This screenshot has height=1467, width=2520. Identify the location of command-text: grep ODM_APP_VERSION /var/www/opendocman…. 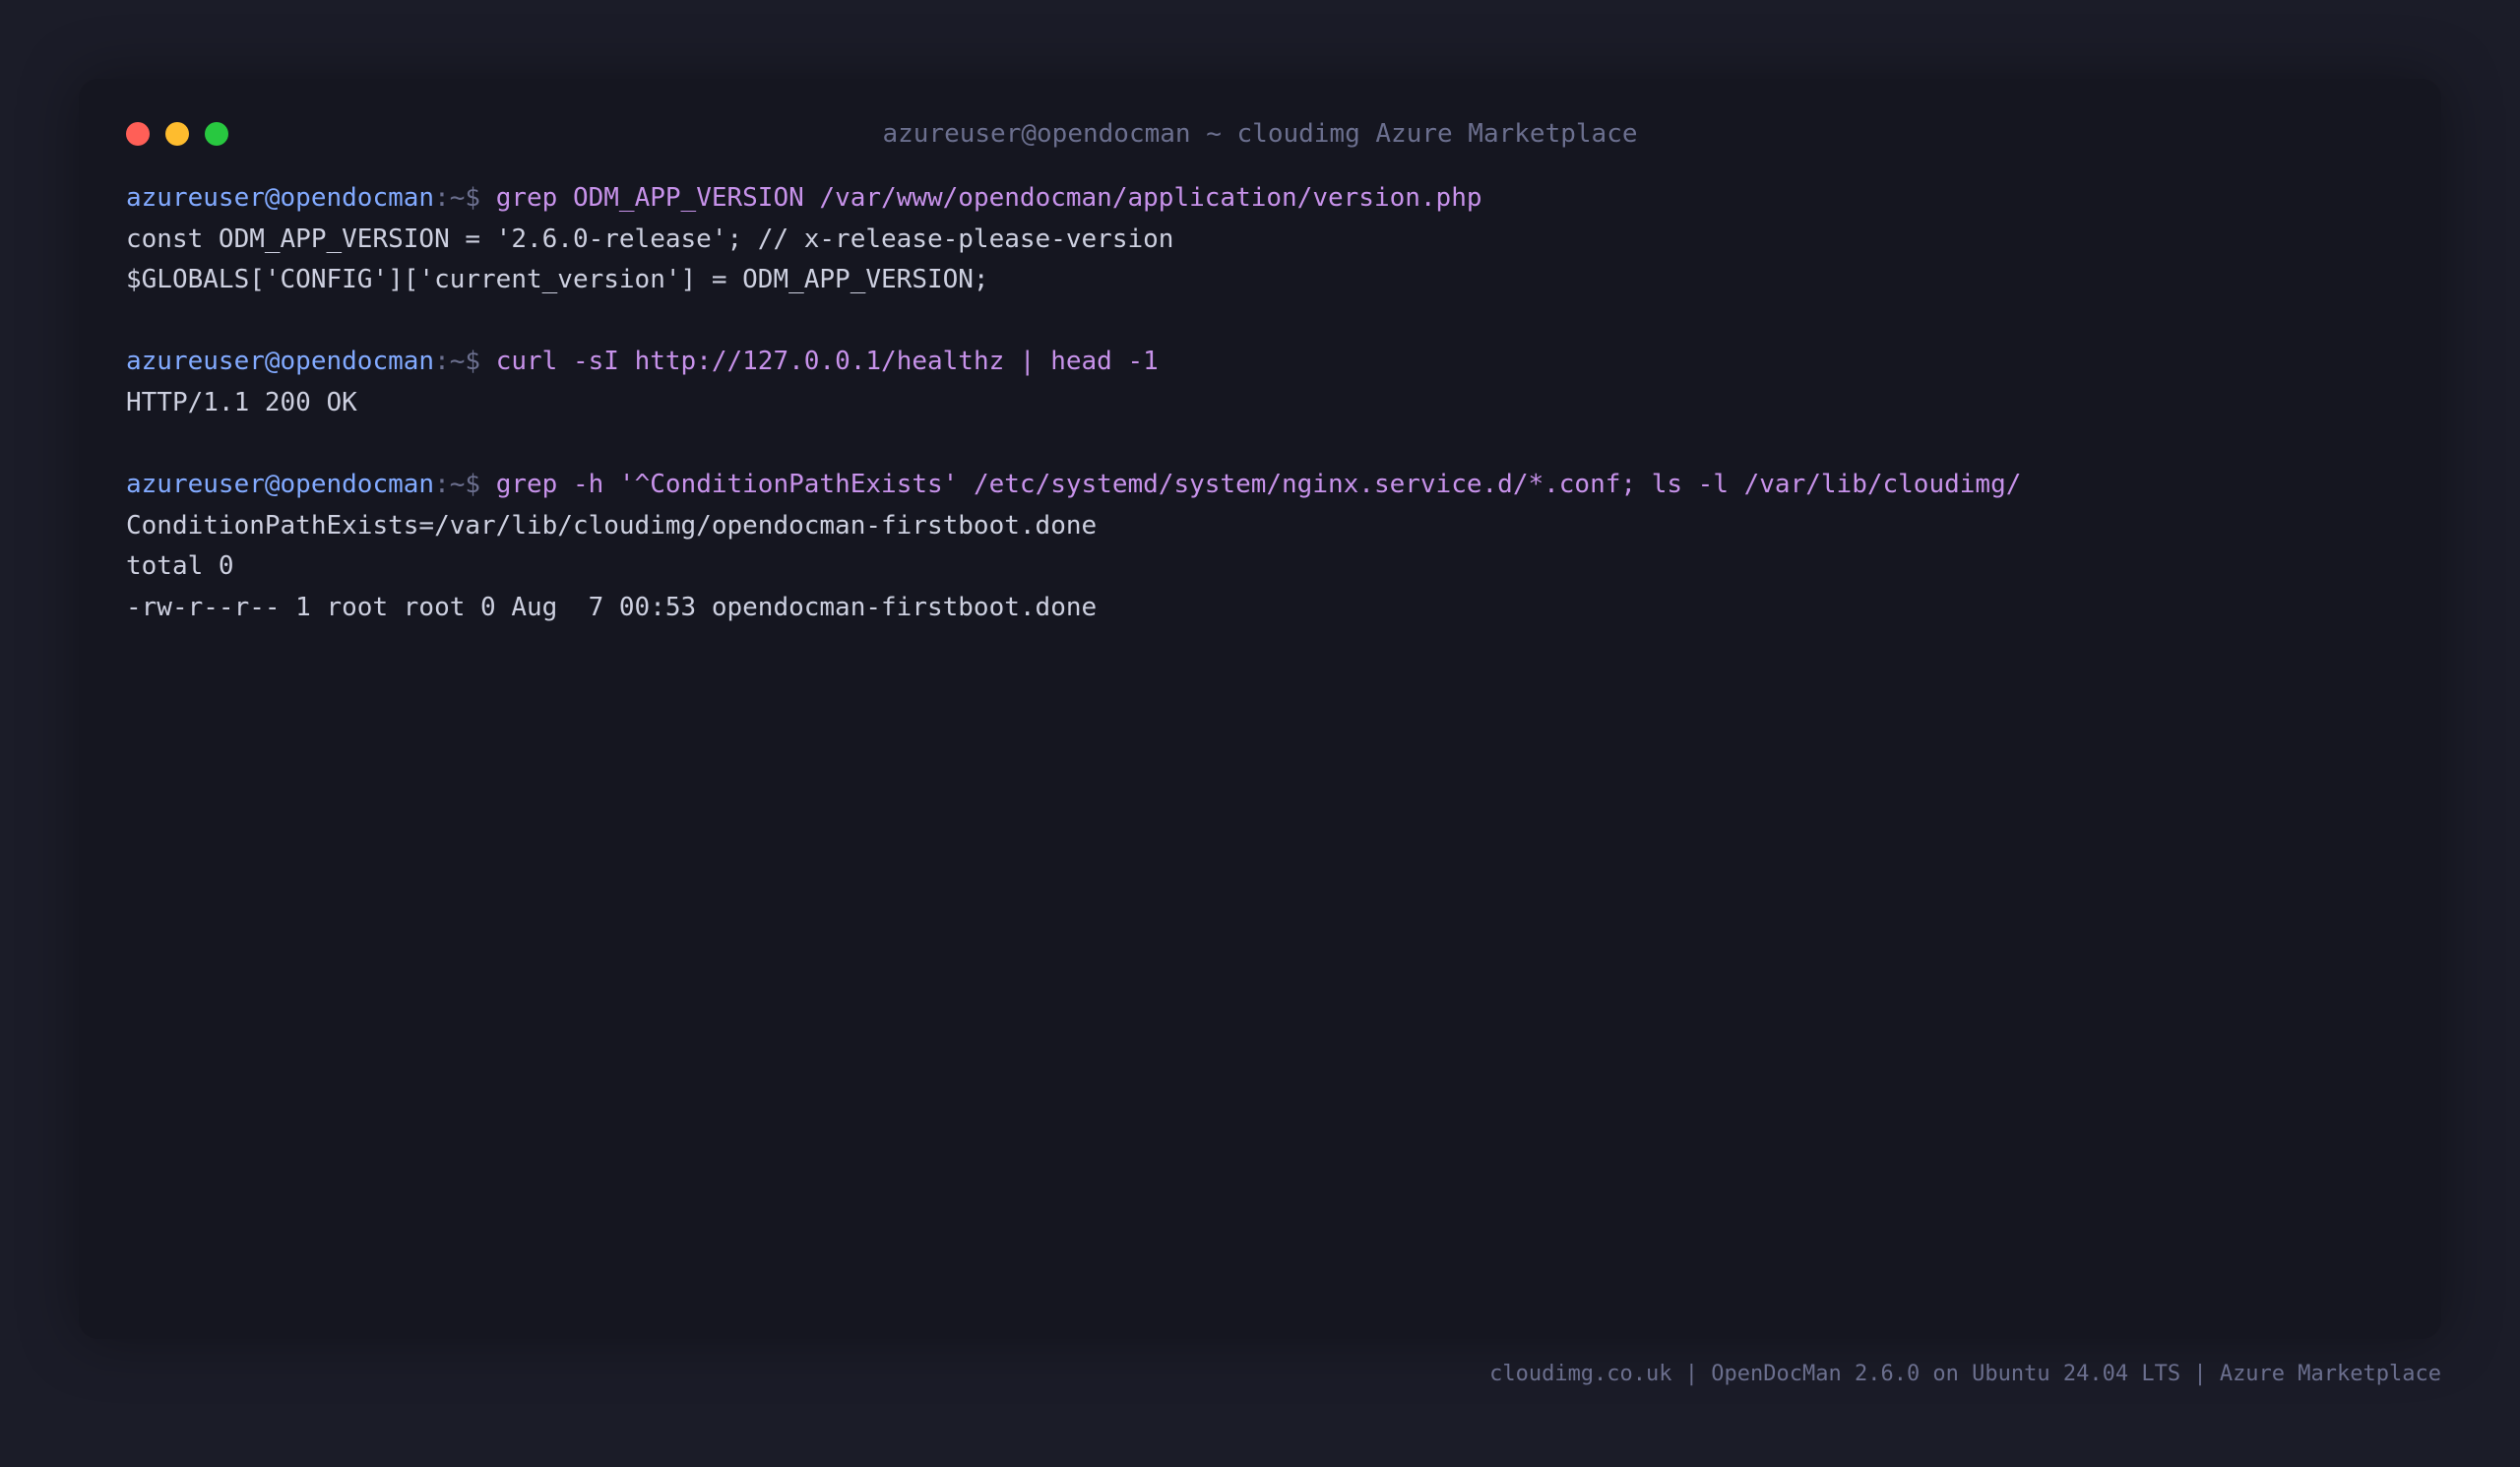
(988, 198).